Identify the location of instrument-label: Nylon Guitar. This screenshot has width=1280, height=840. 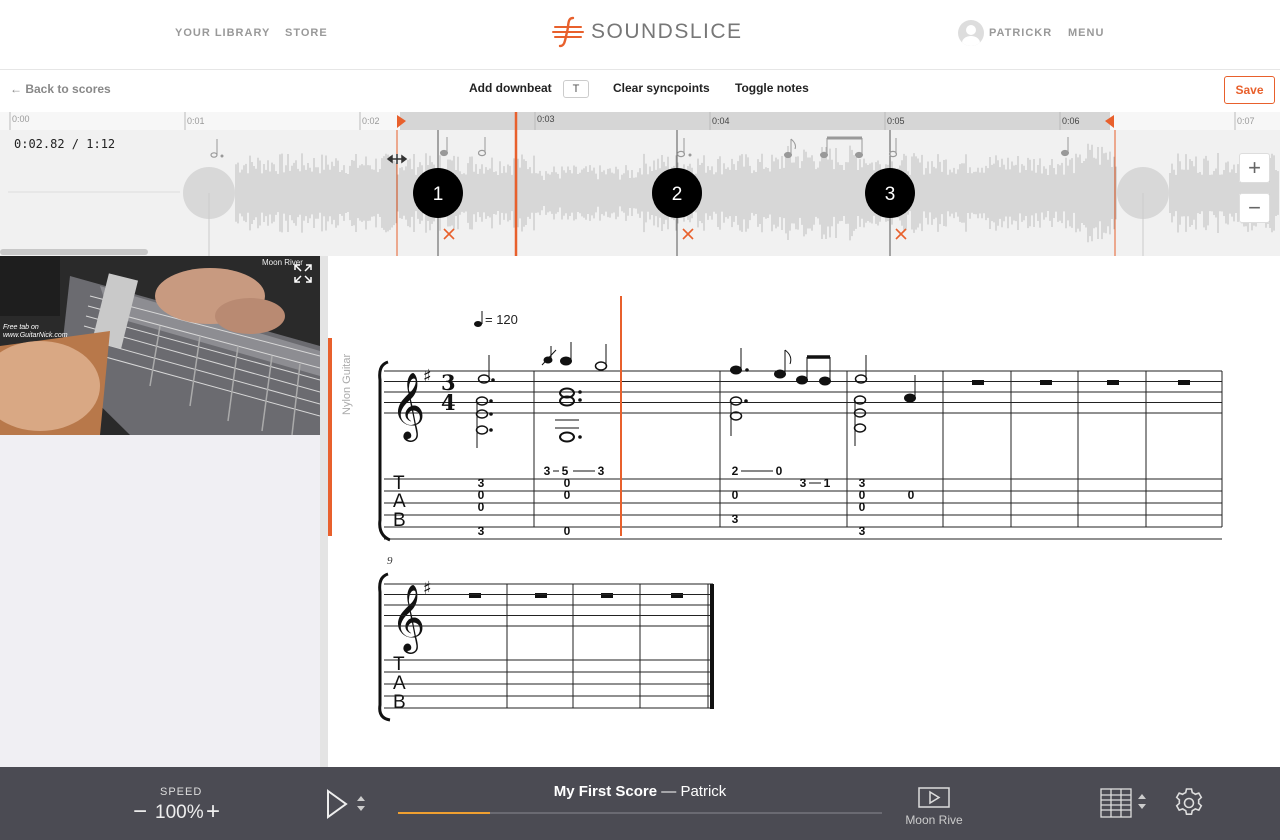
(347, 384).